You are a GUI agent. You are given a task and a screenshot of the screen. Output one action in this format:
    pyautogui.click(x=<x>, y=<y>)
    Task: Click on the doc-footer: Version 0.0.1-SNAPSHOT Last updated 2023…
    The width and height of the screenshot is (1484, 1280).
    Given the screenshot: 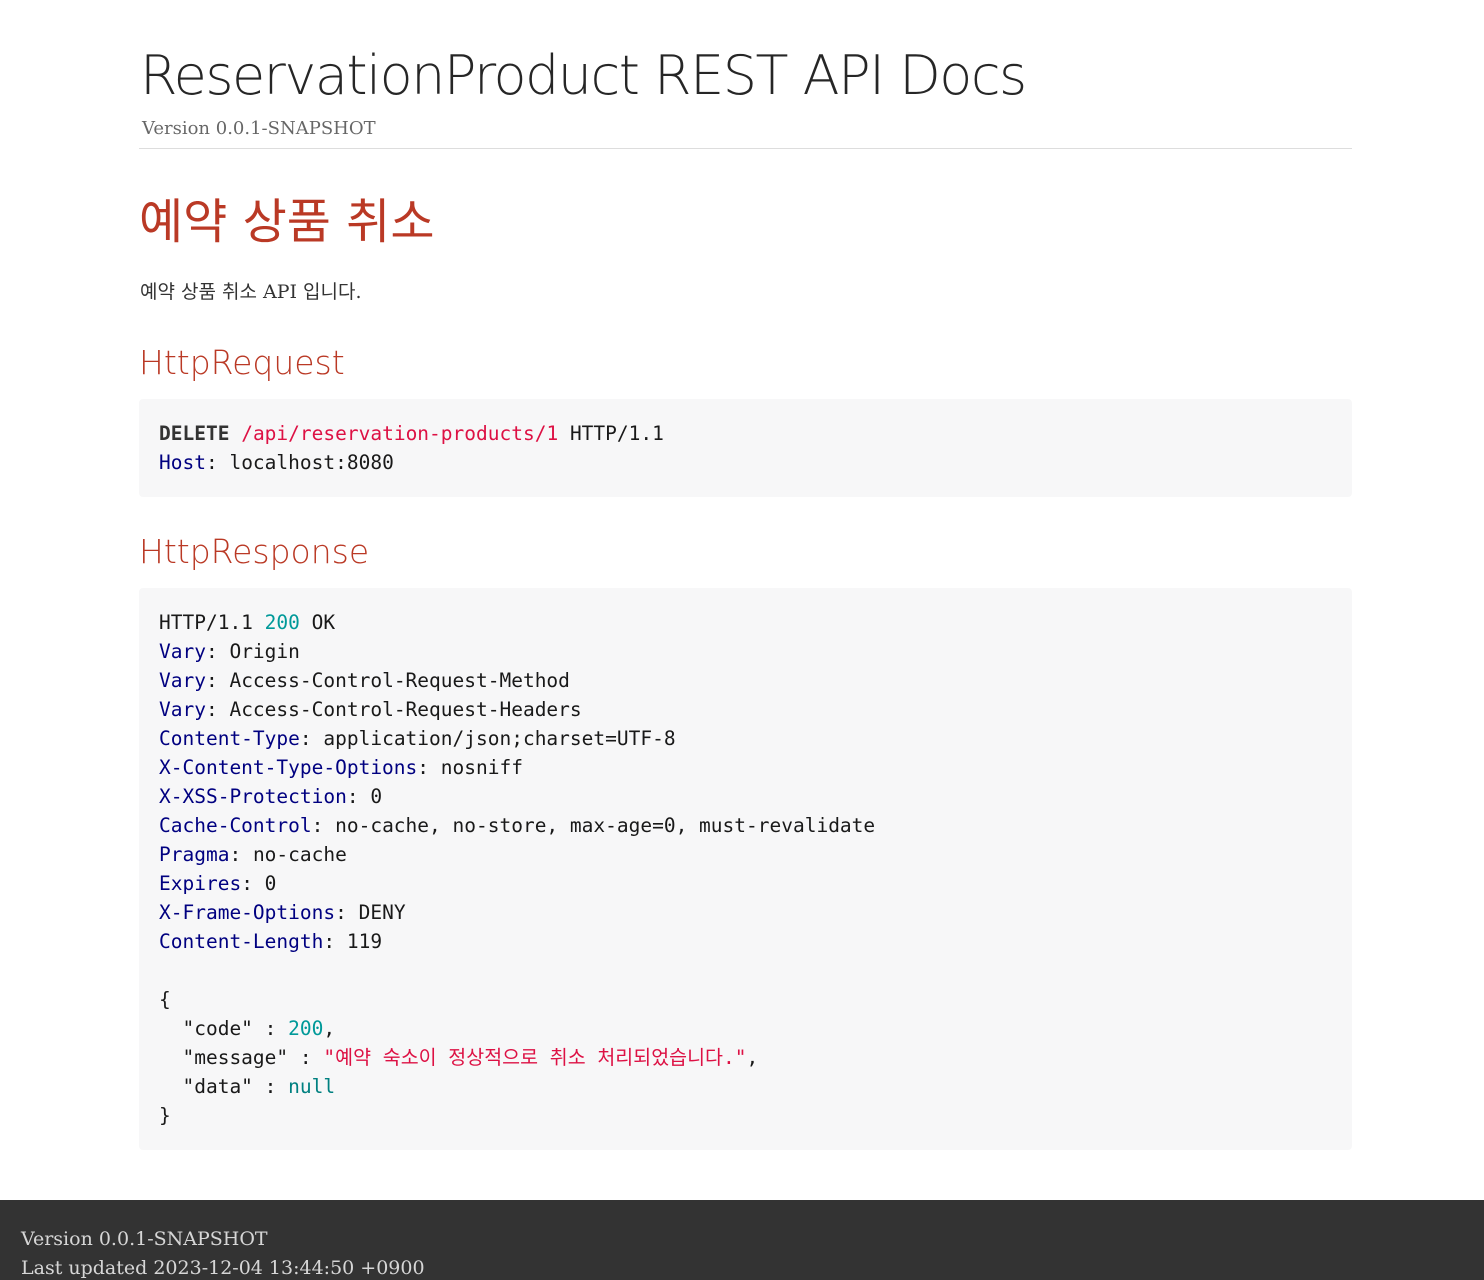 What is the action you would take?
    pyautogui.click(x=742, y=1240)
    